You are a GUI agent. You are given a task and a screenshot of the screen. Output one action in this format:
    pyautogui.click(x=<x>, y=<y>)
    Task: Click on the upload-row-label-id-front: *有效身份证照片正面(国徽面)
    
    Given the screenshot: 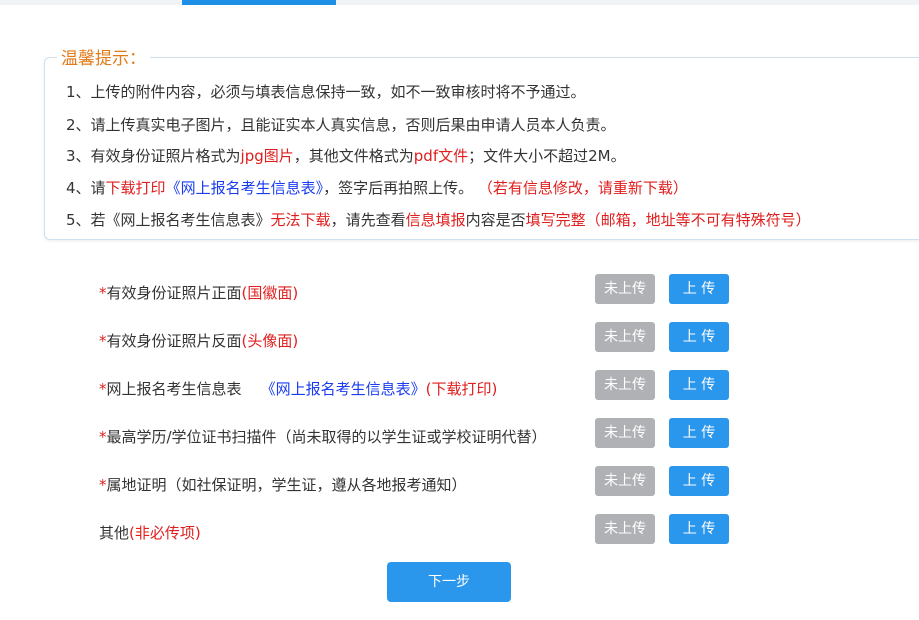 What is the action you would take?
    pyautogui.click(x=198, y=293)
    